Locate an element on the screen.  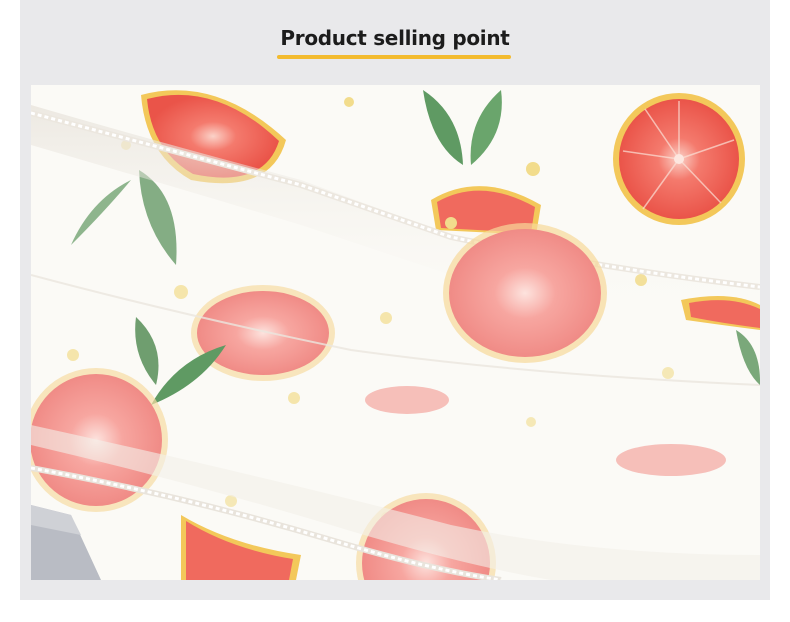
heading: Product selling point is located at coordinates (395, 39).